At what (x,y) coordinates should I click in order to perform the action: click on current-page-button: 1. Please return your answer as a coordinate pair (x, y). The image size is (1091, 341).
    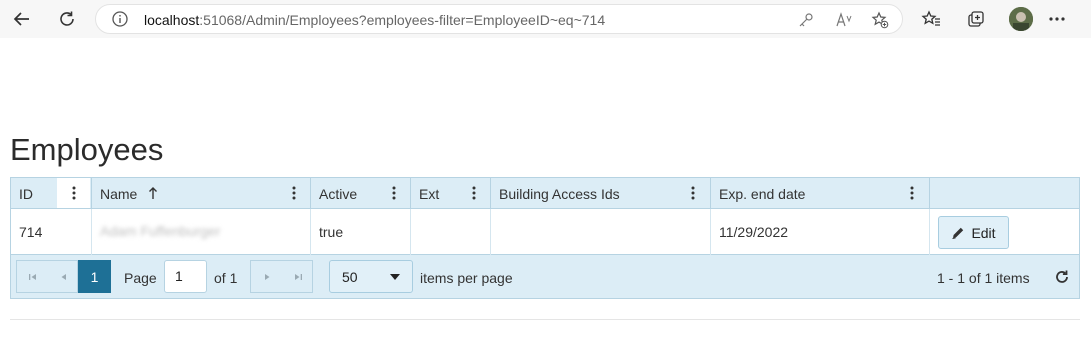
    Looking at the image, I should click on (94, 276).